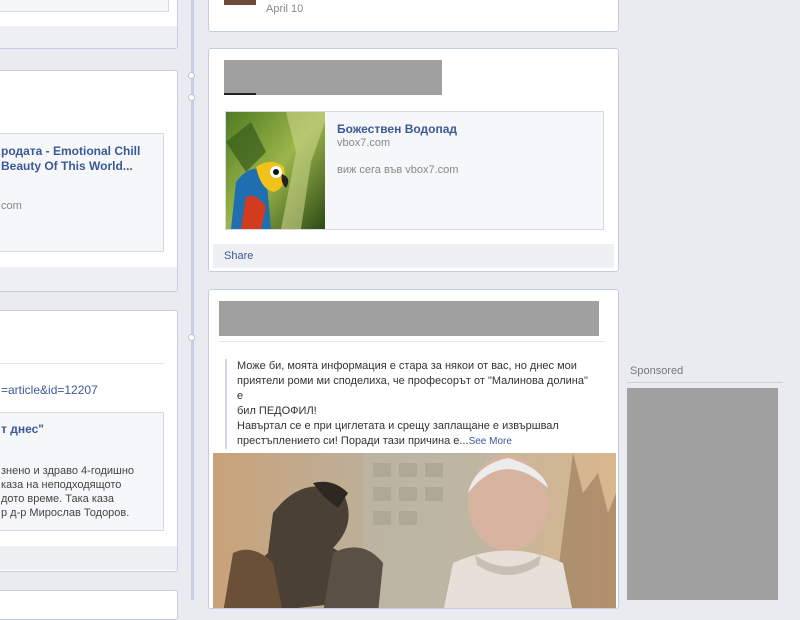 This screenshot has height=620, width=800. Describe the element at coordinates (398, 170) in the screenshot. I see `attachment-description: виж сега във vbox7.com` at that location.